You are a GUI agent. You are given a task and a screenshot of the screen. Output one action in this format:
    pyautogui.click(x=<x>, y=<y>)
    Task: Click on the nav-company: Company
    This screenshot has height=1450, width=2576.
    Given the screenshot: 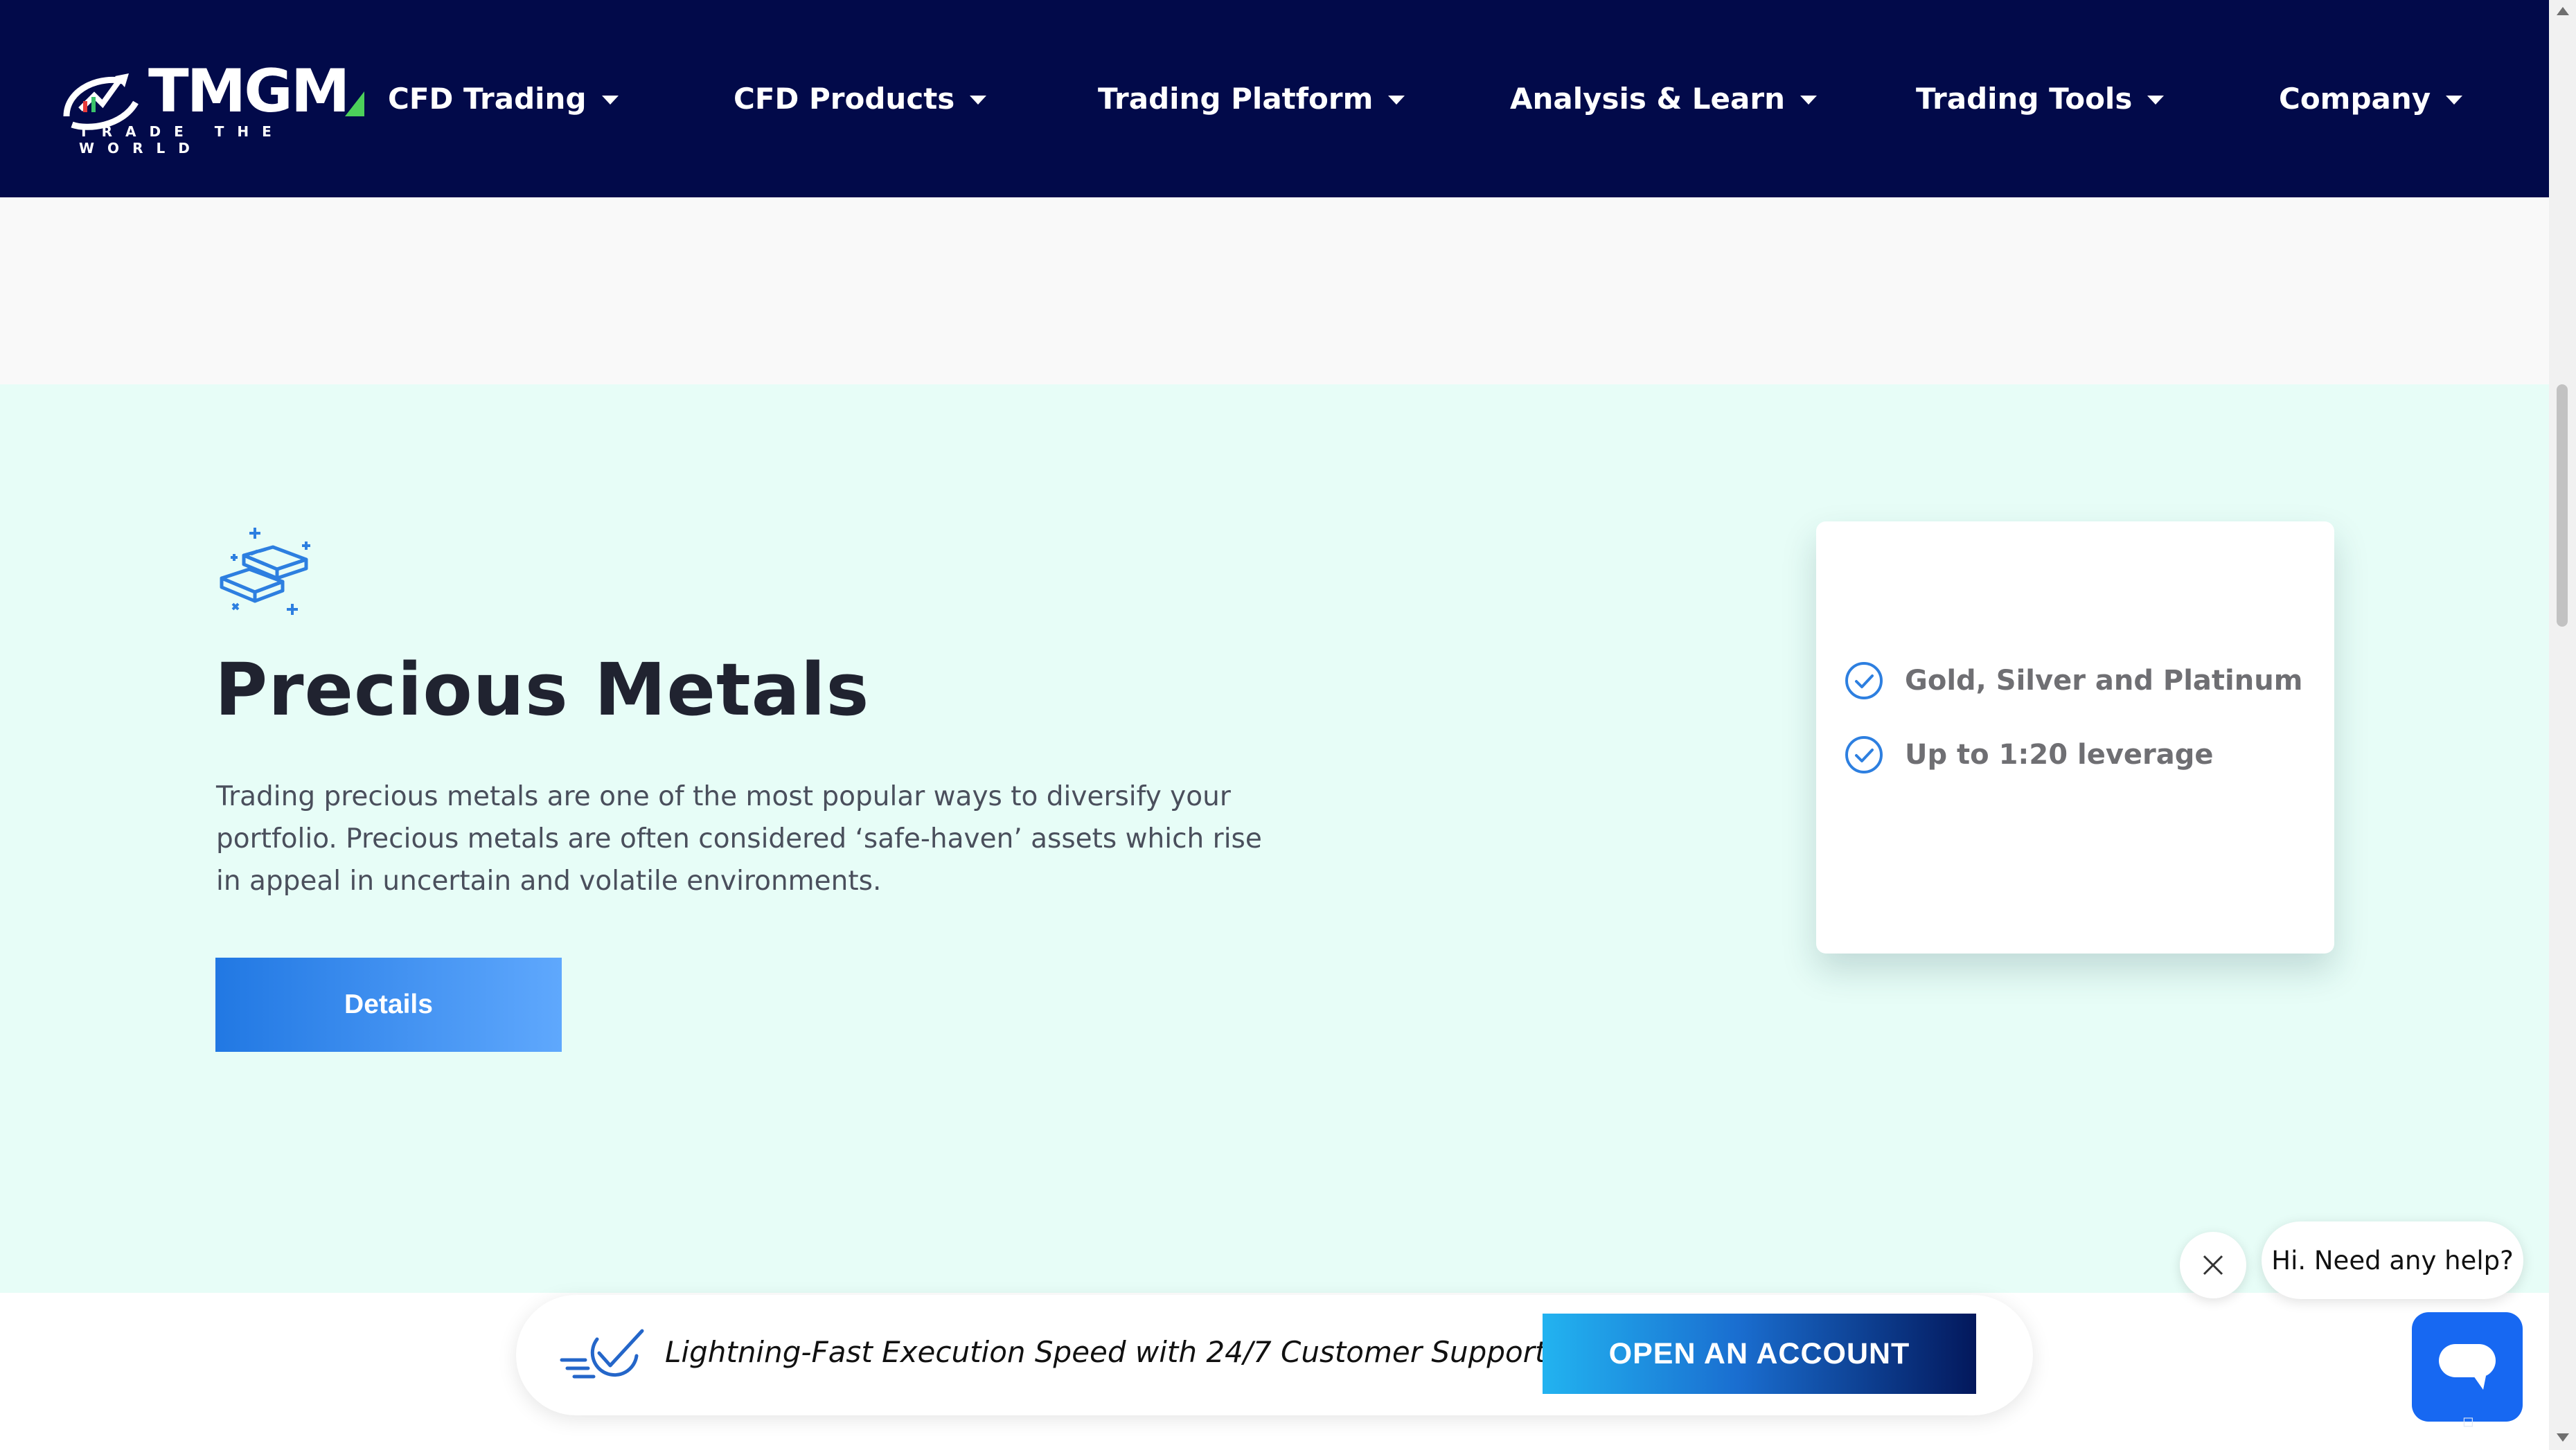 What is the action you would take?
    pyautogui.click(x=2371, y=98)
    